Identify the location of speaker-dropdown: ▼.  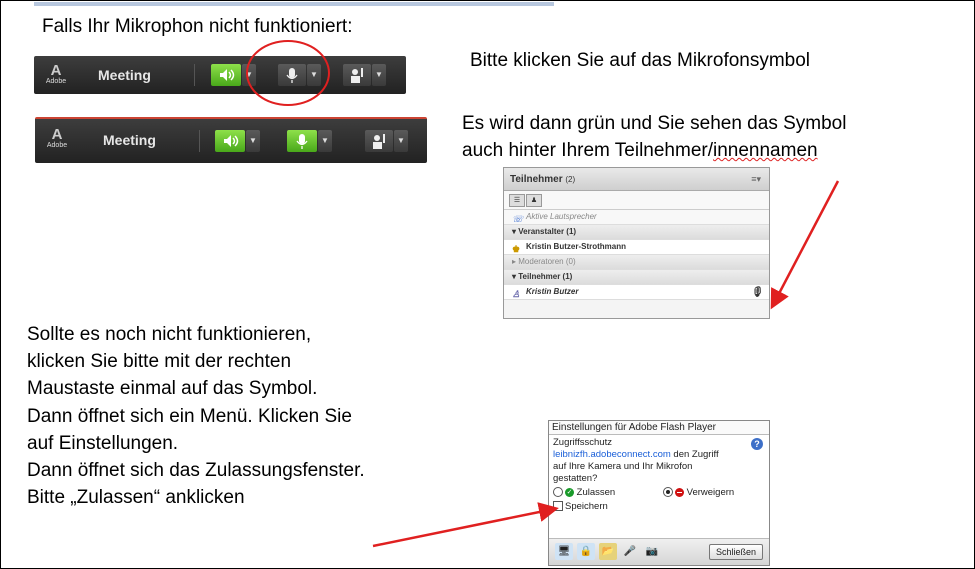
(253, 141).